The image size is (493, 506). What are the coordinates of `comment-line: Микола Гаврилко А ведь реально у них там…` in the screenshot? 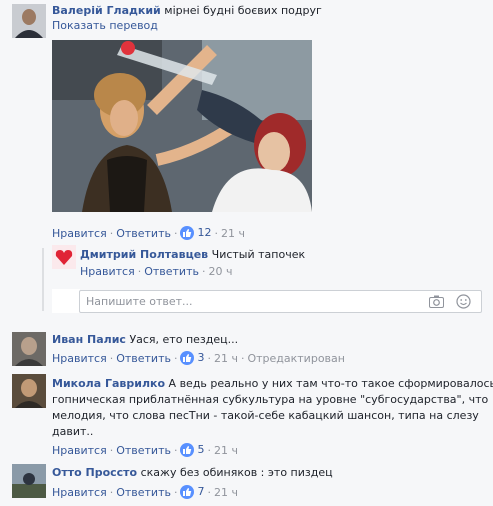 It's located at (272, 384).